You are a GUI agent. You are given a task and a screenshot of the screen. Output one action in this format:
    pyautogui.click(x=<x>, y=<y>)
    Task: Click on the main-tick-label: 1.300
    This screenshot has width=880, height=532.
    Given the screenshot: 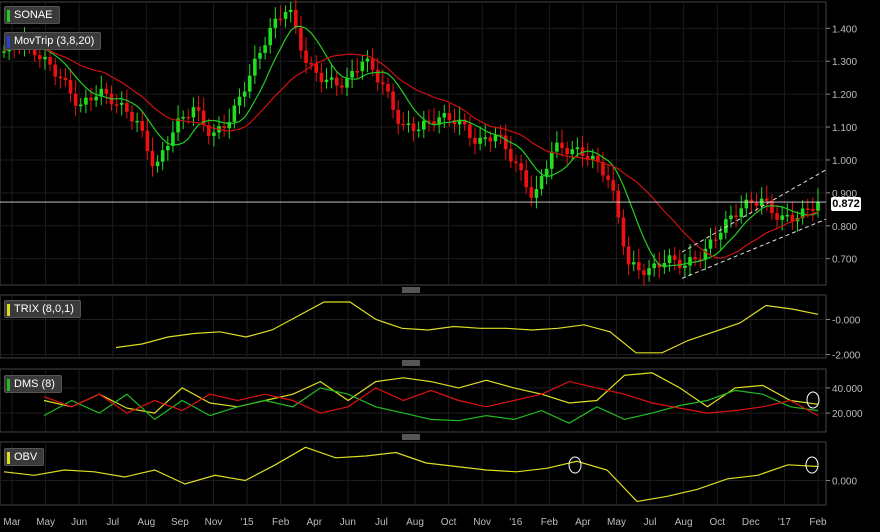 What is the action you would take?
    pyautogui.click(x=844, y=62)
    